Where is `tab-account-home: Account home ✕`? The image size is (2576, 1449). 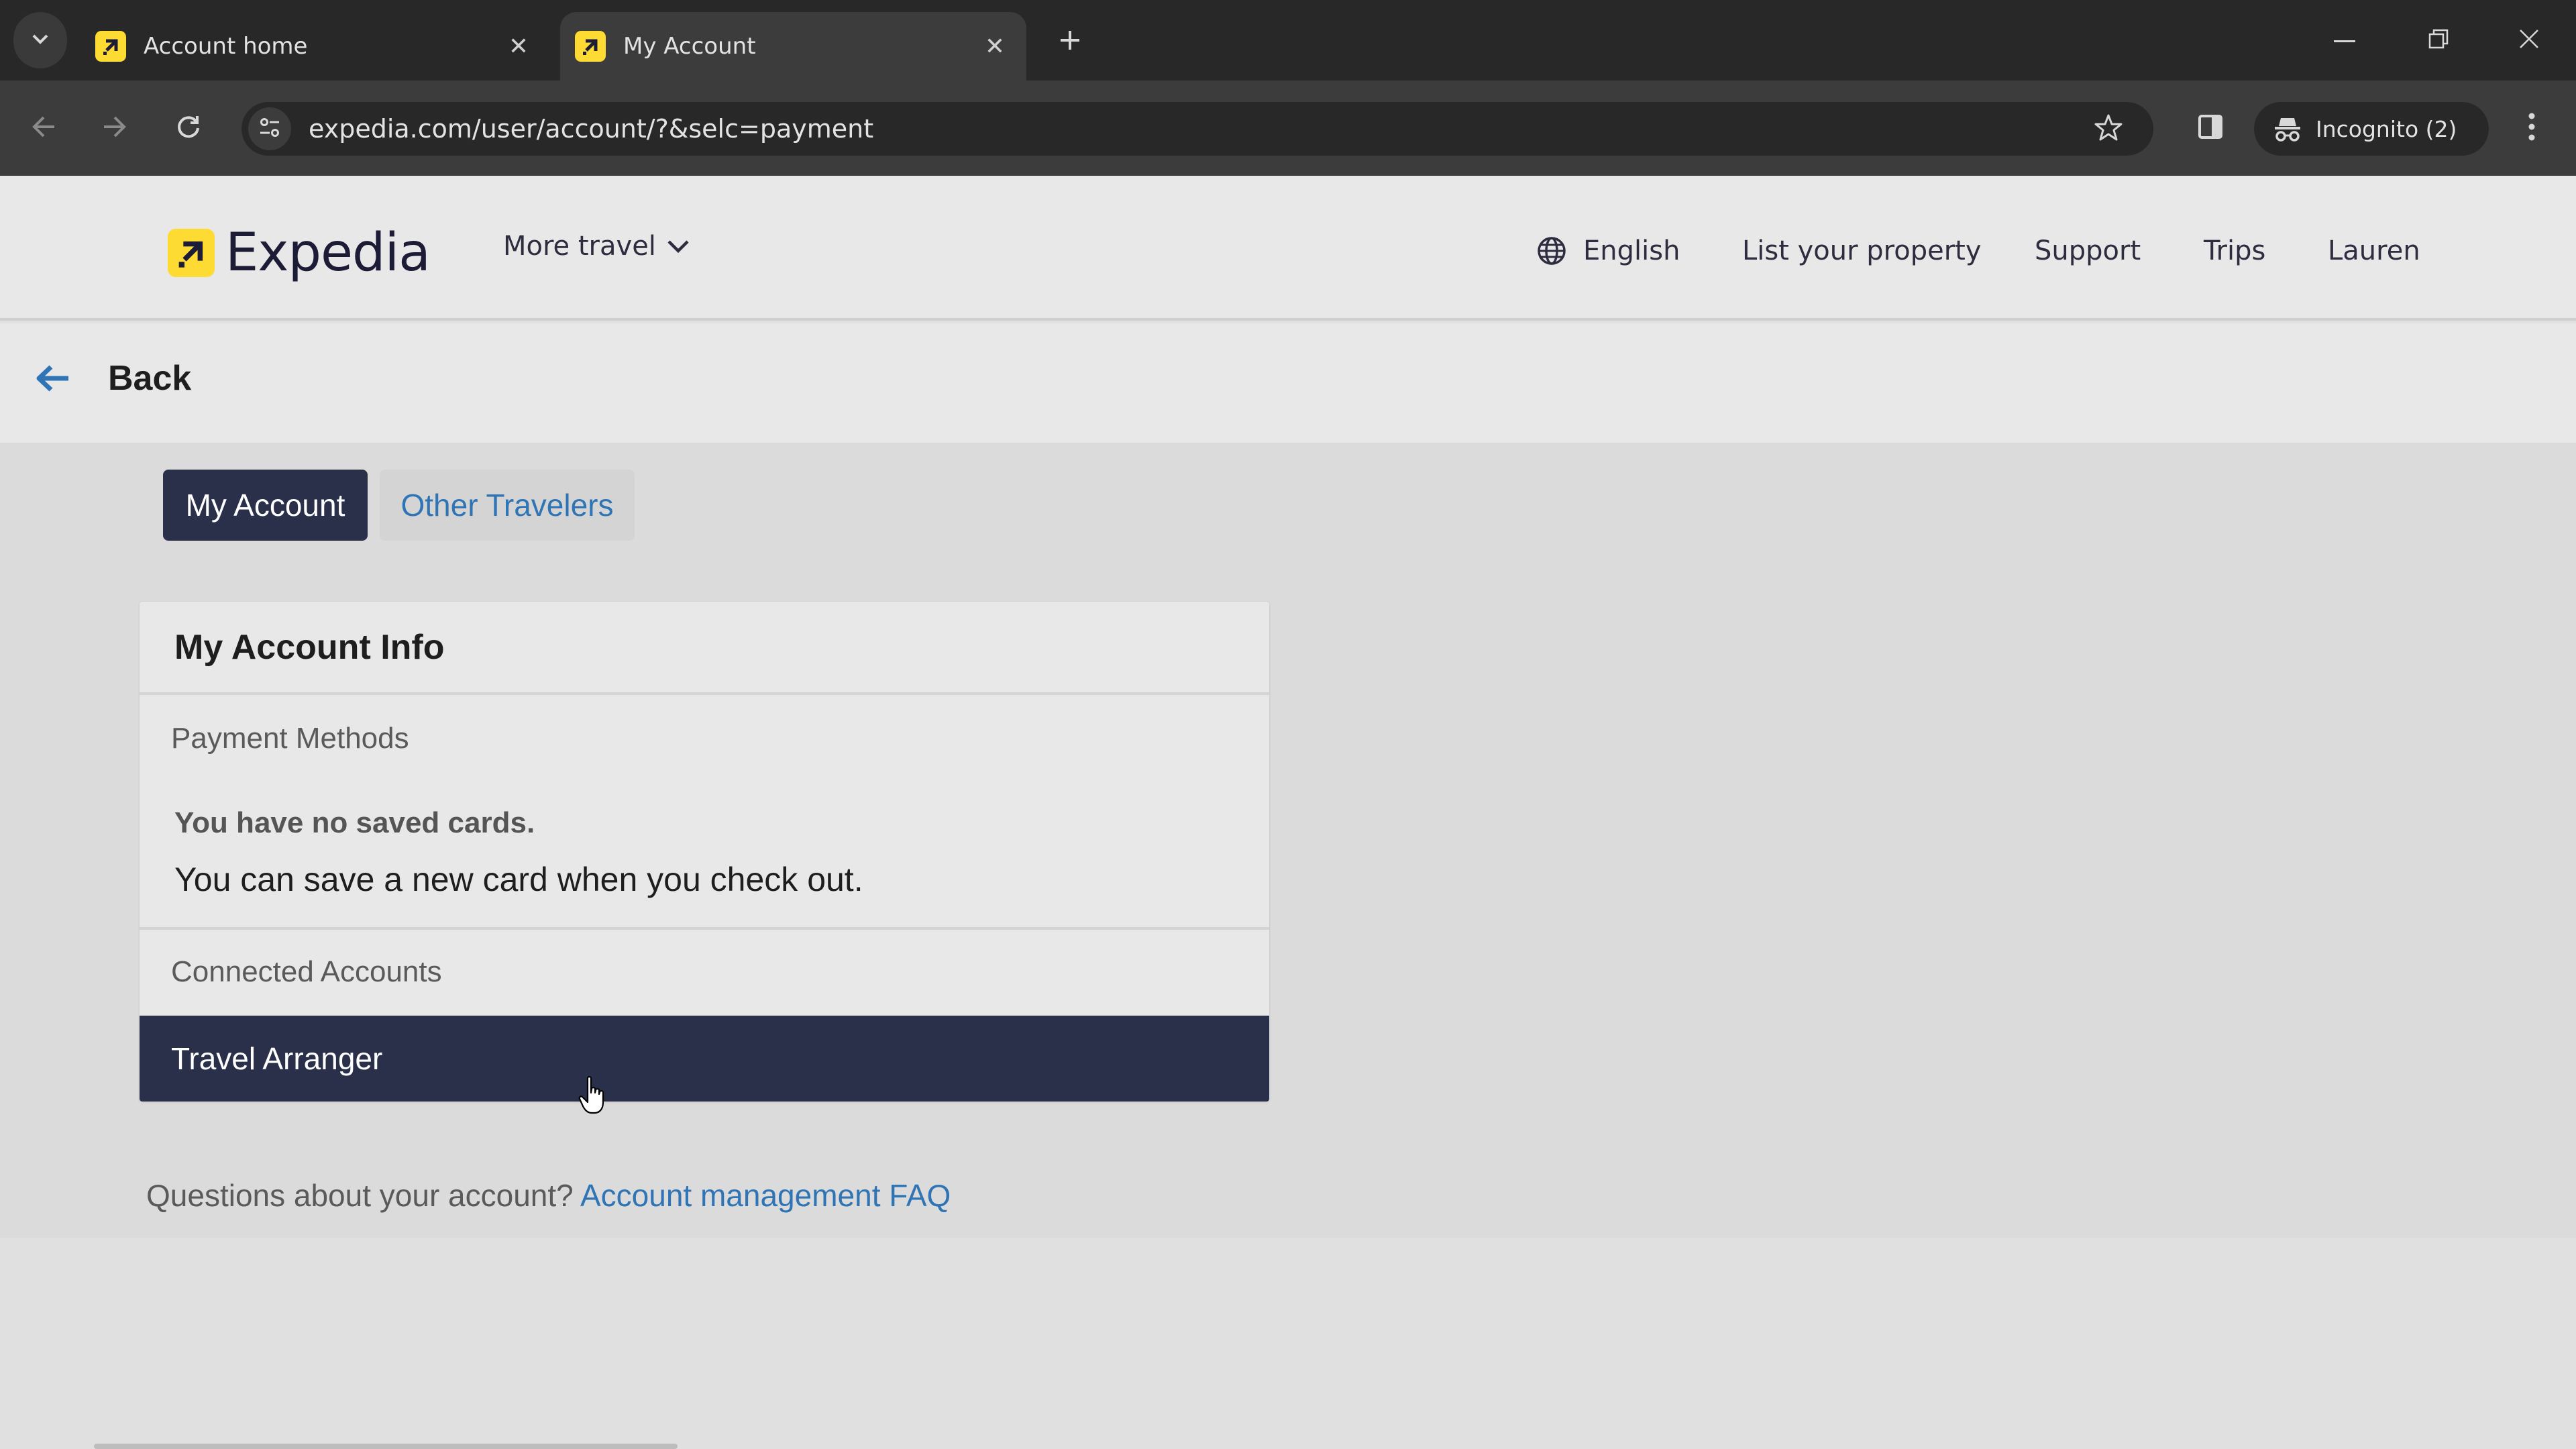 tab-account-home: Account home ✕ is located at coordinates (315, 46).